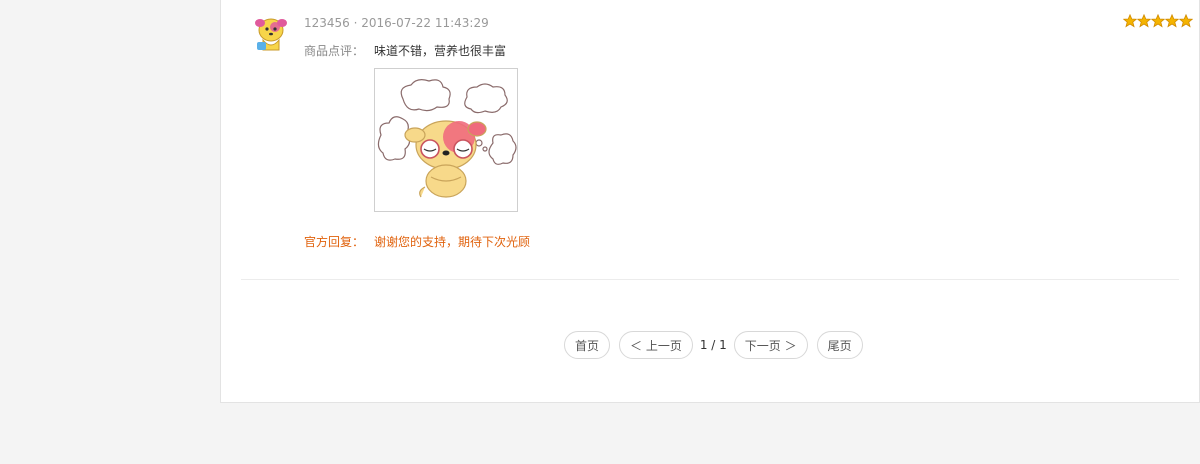 The width and height of the screenshot is (1200, 464). I want to click on page-info: 1 / 1, so click(713, 345).